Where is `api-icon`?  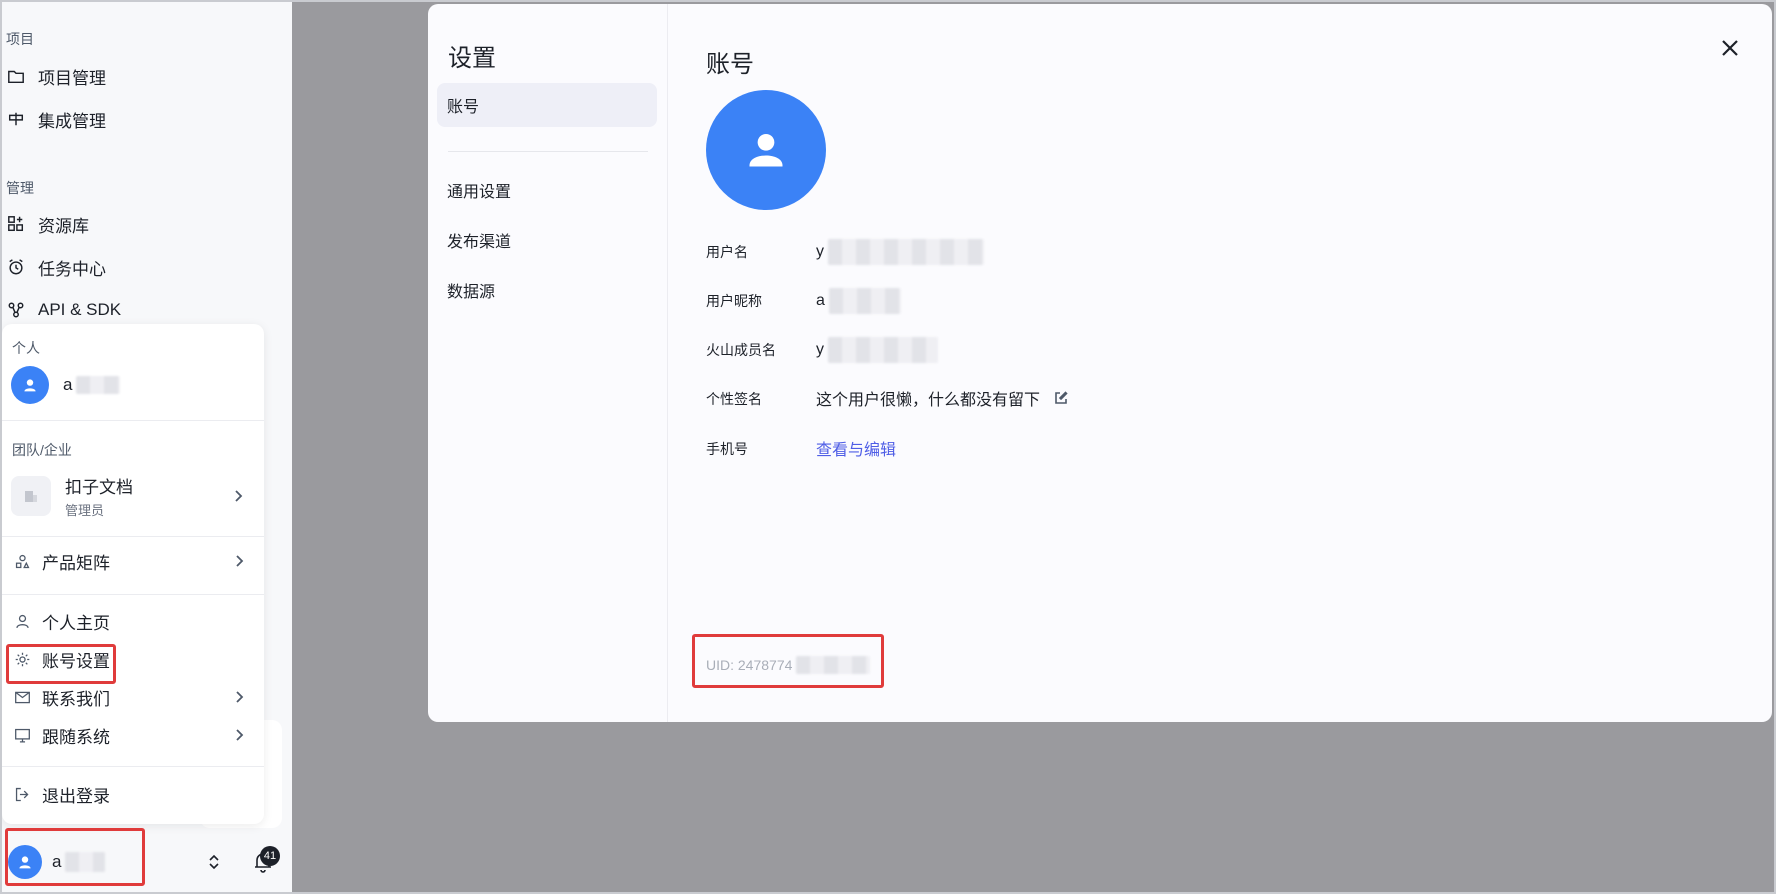
api-icon is located at coordinates (16, 310).